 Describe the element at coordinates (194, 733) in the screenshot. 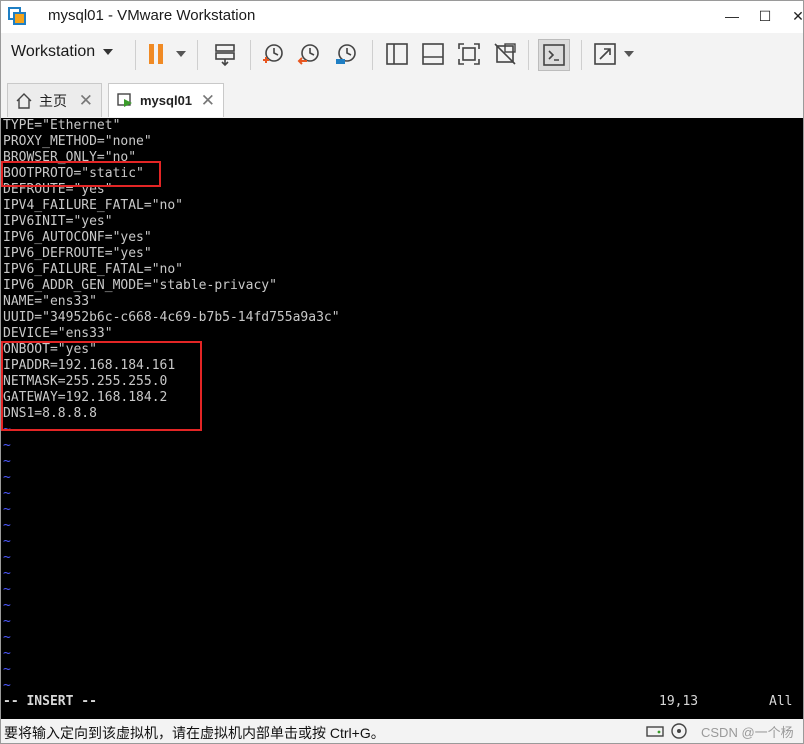

I see `status-message: 要将输入定向到该虚拟机，请在虚拟机内部单击或按 Ctrl+G。` at that location.